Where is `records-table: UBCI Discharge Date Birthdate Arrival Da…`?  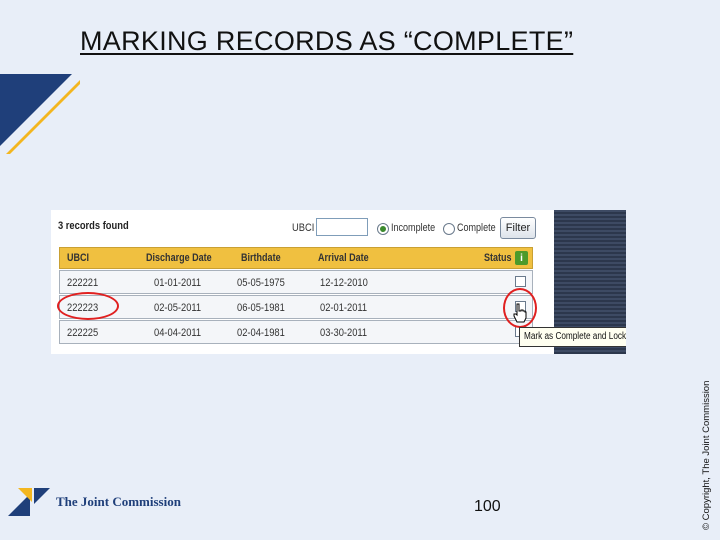 records-table: UBCI Discharge Date Birthdate Arrival Da… is located at coordinates (296, 296).